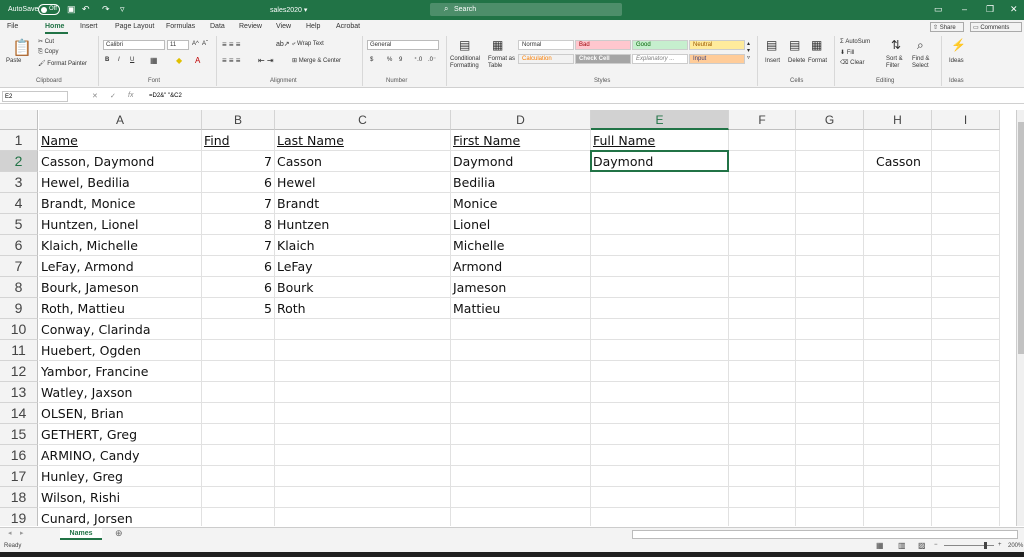  I want to click on format-as-table-icon: ▦, so click(497, 45).